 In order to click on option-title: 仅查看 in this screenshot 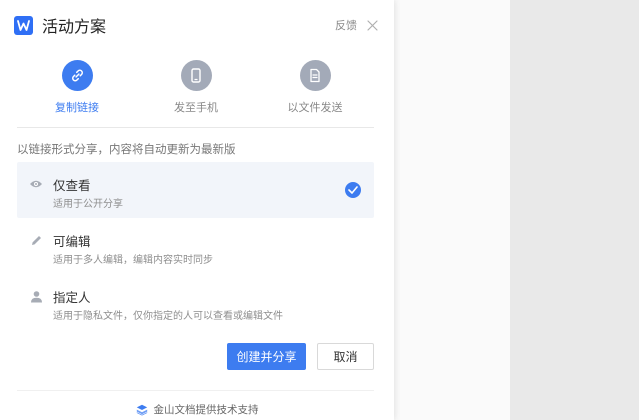, I will do `click(72, 185)`.